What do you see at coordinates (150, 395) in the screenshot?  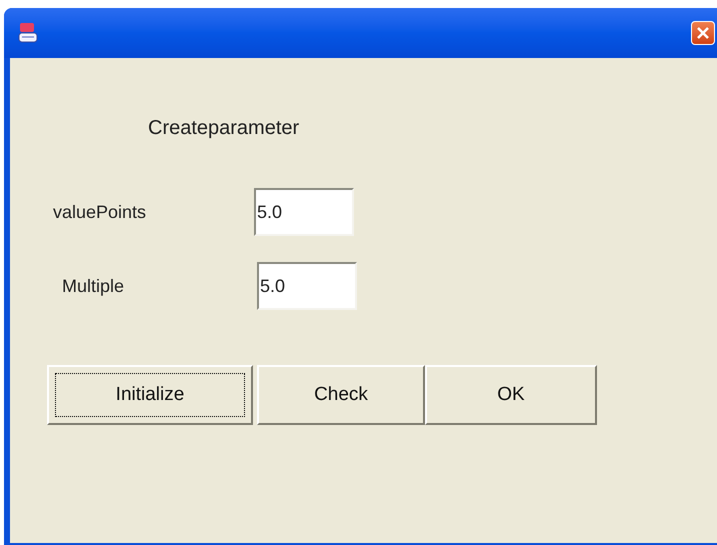 I see `dialog-button: Initialize` at bounding box center [150, 395].